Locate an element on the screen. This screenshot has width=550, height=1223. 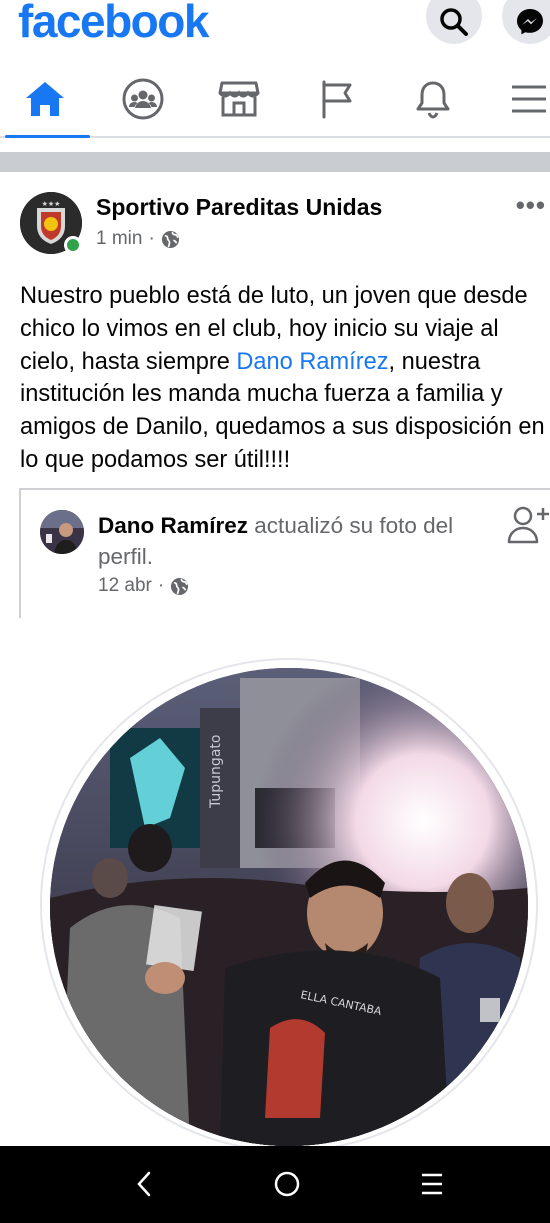
add-friend-button is located at coordinates (528, 526).